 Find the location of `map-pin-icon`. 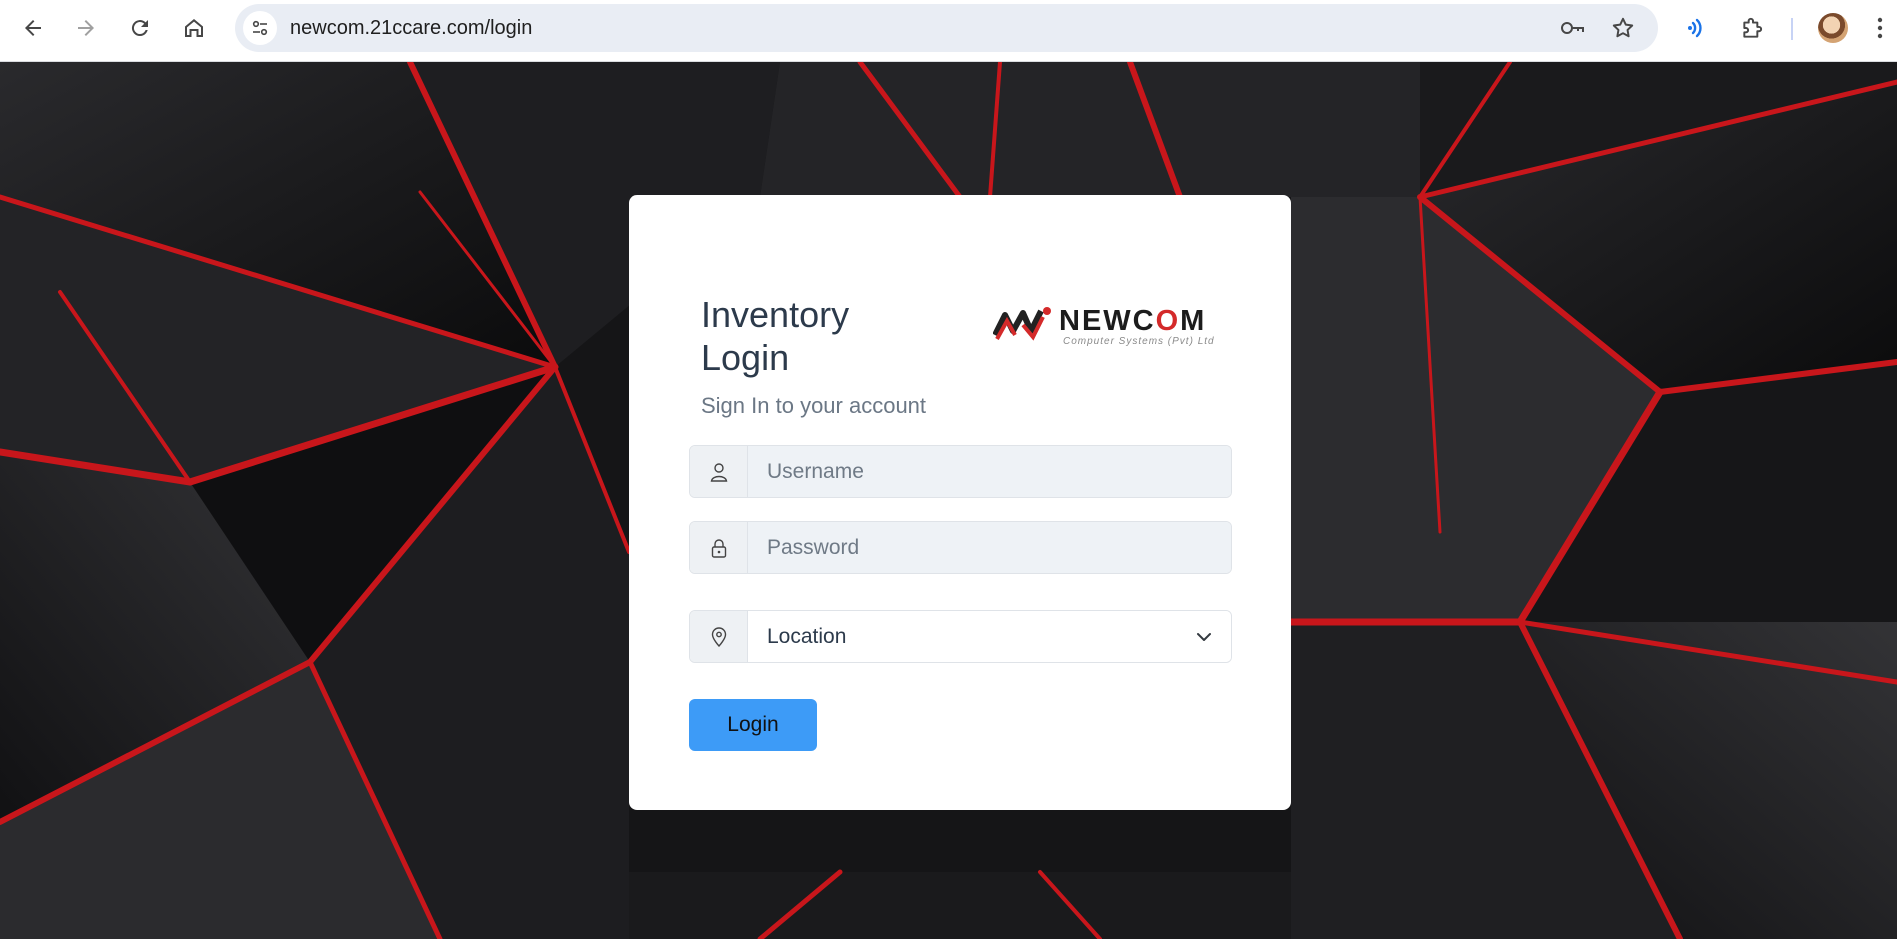

map-pin-icon is located at coordinates (718, 636).